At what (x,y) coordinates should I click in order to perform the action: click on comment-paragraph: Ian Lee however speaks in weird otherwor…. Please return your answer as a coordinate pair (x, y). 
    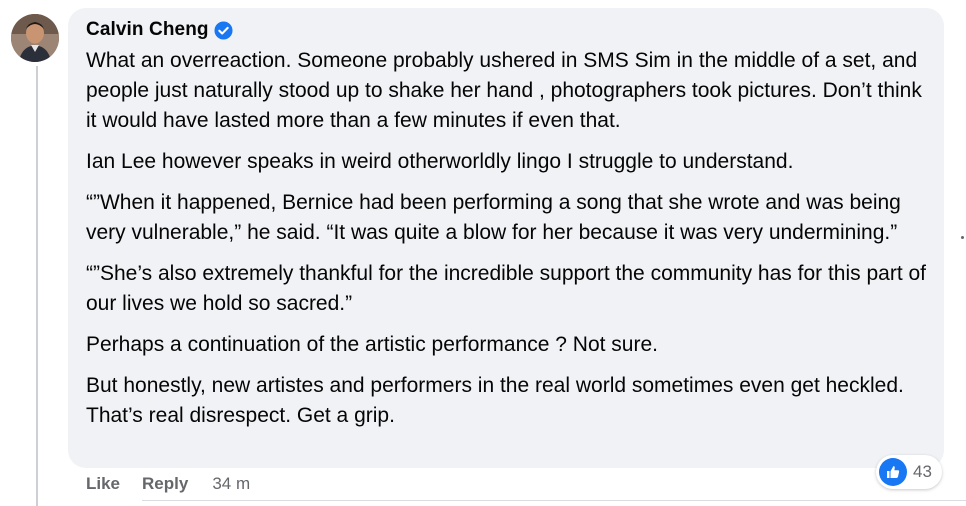
    Looking at the image, I should click on (440, 161).